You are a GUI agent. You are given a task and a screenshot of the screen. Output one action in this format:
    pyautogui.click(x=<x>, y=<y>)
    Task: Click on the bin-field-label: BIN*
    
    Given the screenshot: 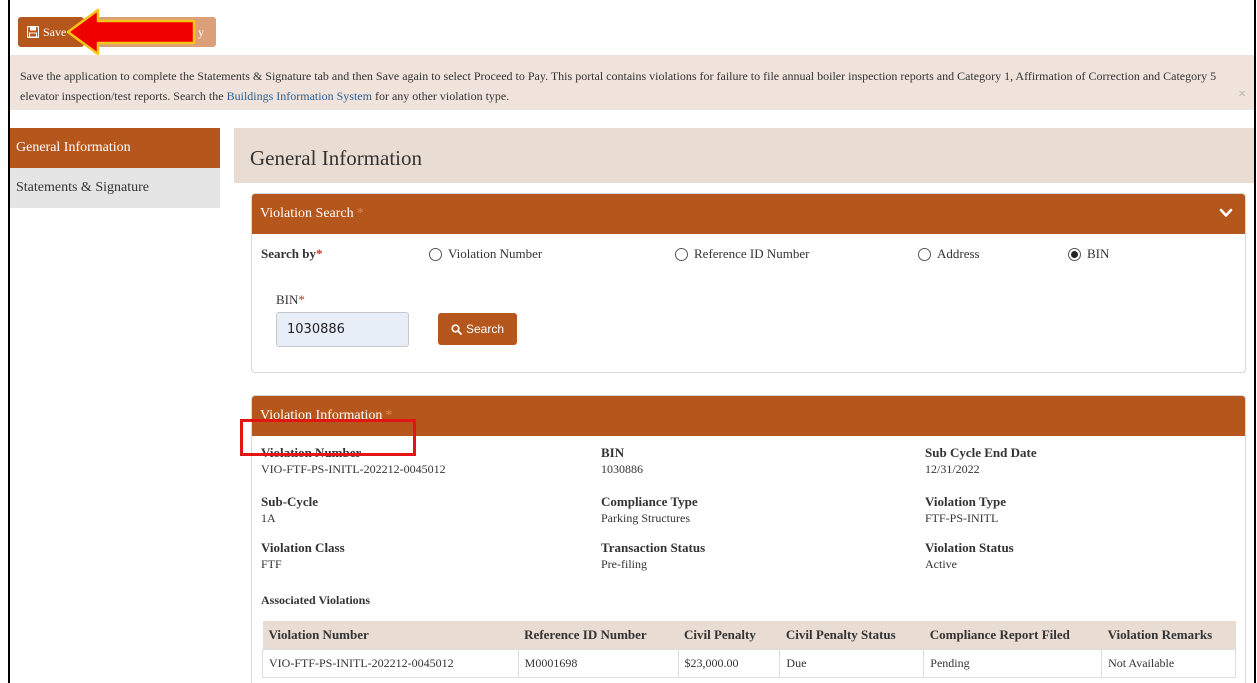 What is the action you would take?
    pyautogui.click(x=290, y=300)
    